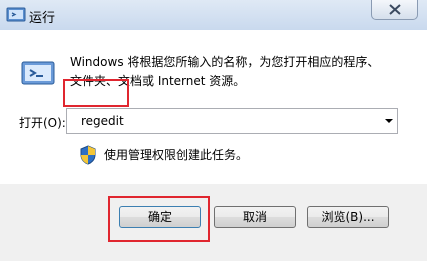  Describe the element at coordinates (389, 121) in the screenshot. I see `chevron-down-icon` at that location.